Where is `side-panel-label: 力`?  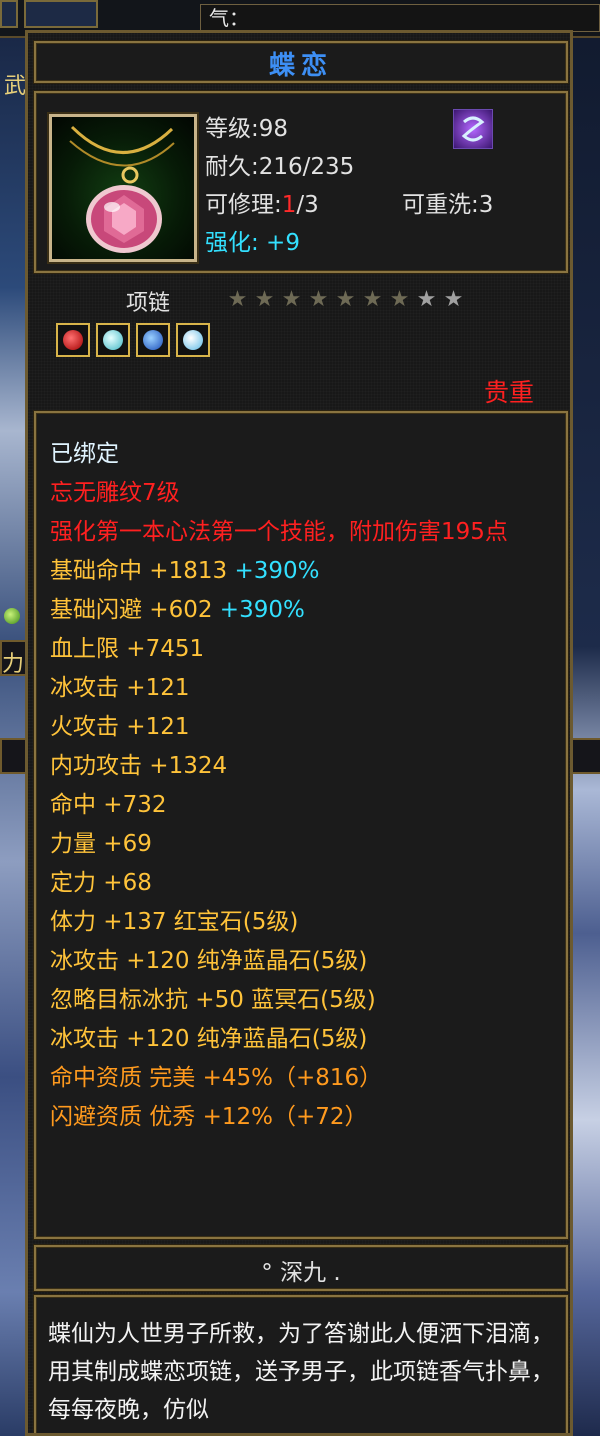
side-panel-label: 力 is located at coordinates (13, 664).